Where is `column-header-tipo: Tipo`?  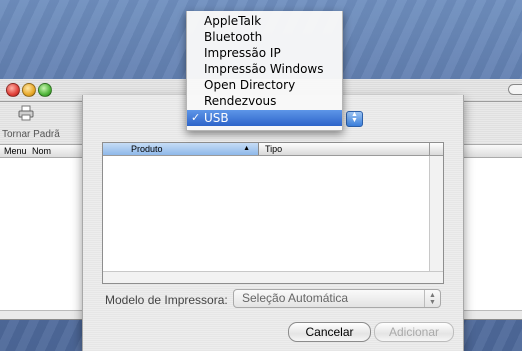
column-header-tipo: Tipo is located at coordinates (273, 149).